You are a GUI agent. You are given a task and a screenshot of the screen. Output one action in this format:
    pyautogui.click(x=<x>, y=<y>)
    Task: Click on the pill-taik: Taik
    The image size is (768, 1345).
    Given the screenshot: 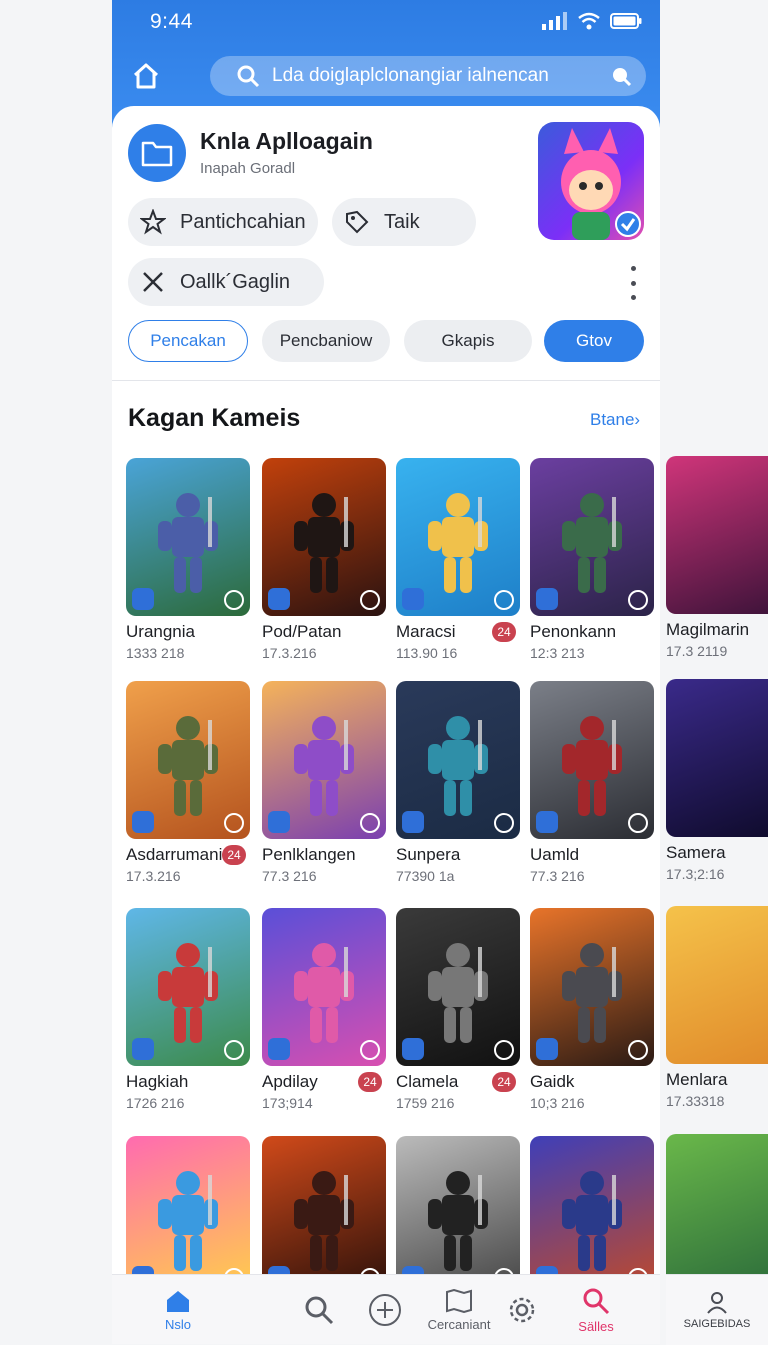 What is the action you would take?
    pyautogui.click(x=404, y=222)
    